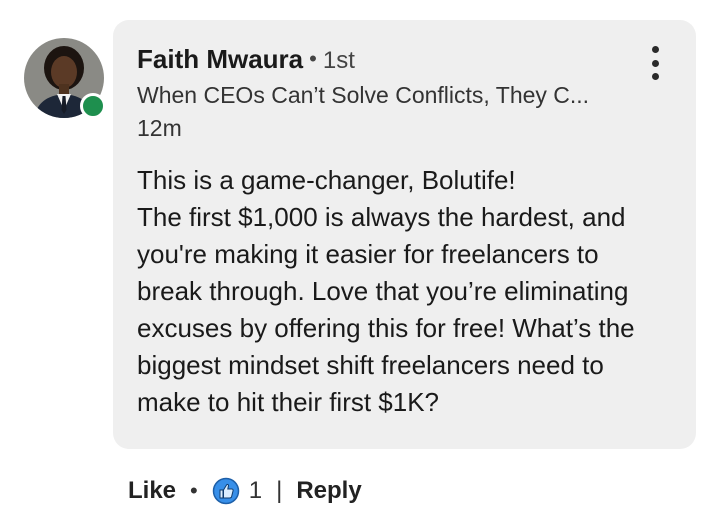 The width and height of the screenshot is (720, 512). What do you see at coordinates (255, 491) in the screenshot?
I see `reaction-count: 1` at bounding box center [255, 491].